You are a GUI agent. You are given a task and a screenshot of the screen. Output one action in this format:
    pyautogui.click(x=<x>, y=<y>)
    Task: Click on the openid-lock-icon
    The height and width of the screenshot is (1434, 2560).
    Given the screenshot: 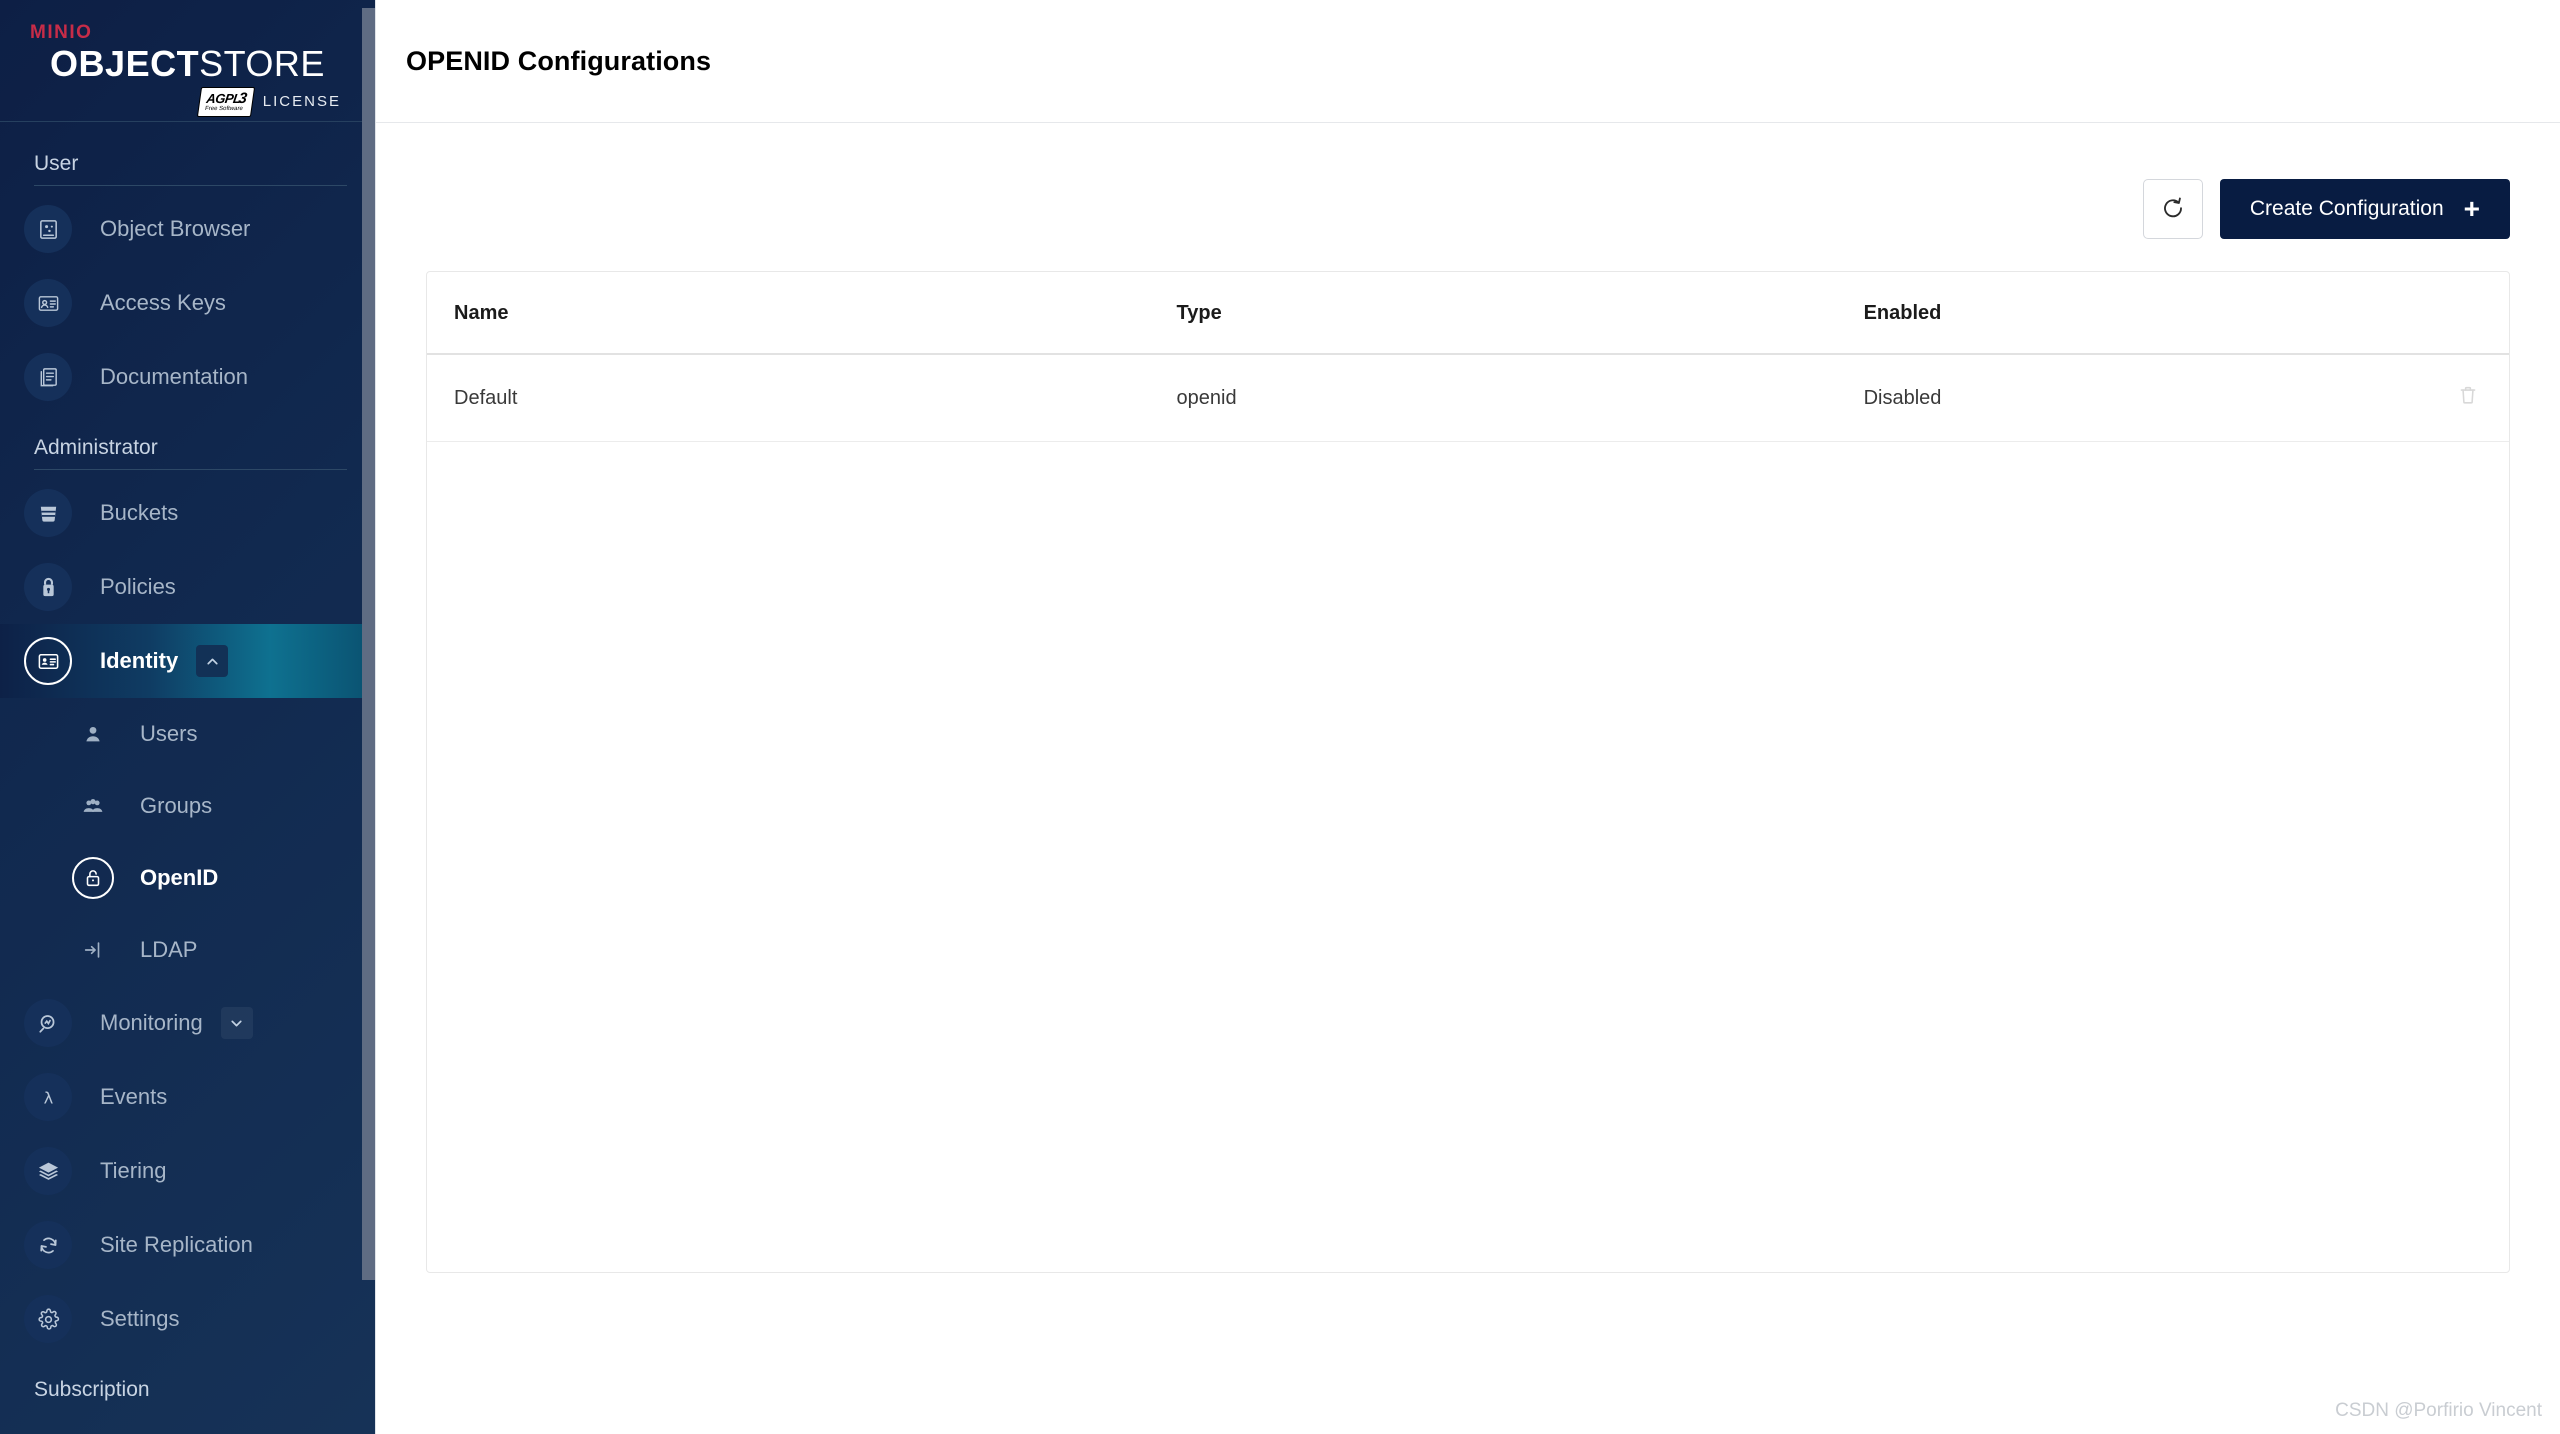 What is the action you would take?
    pyautogui.click(x=93, y=878)
    